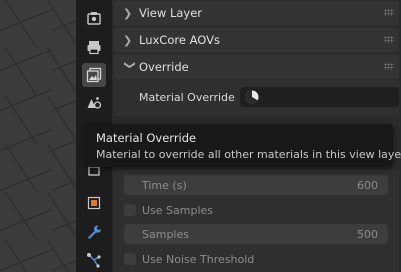 The width and height of the screenshot is (401, 272). What do you see at coordinates (130, 65) in the screenshot?
I see `chevron-down-icon: ❯` at bounding box center [130, 65].